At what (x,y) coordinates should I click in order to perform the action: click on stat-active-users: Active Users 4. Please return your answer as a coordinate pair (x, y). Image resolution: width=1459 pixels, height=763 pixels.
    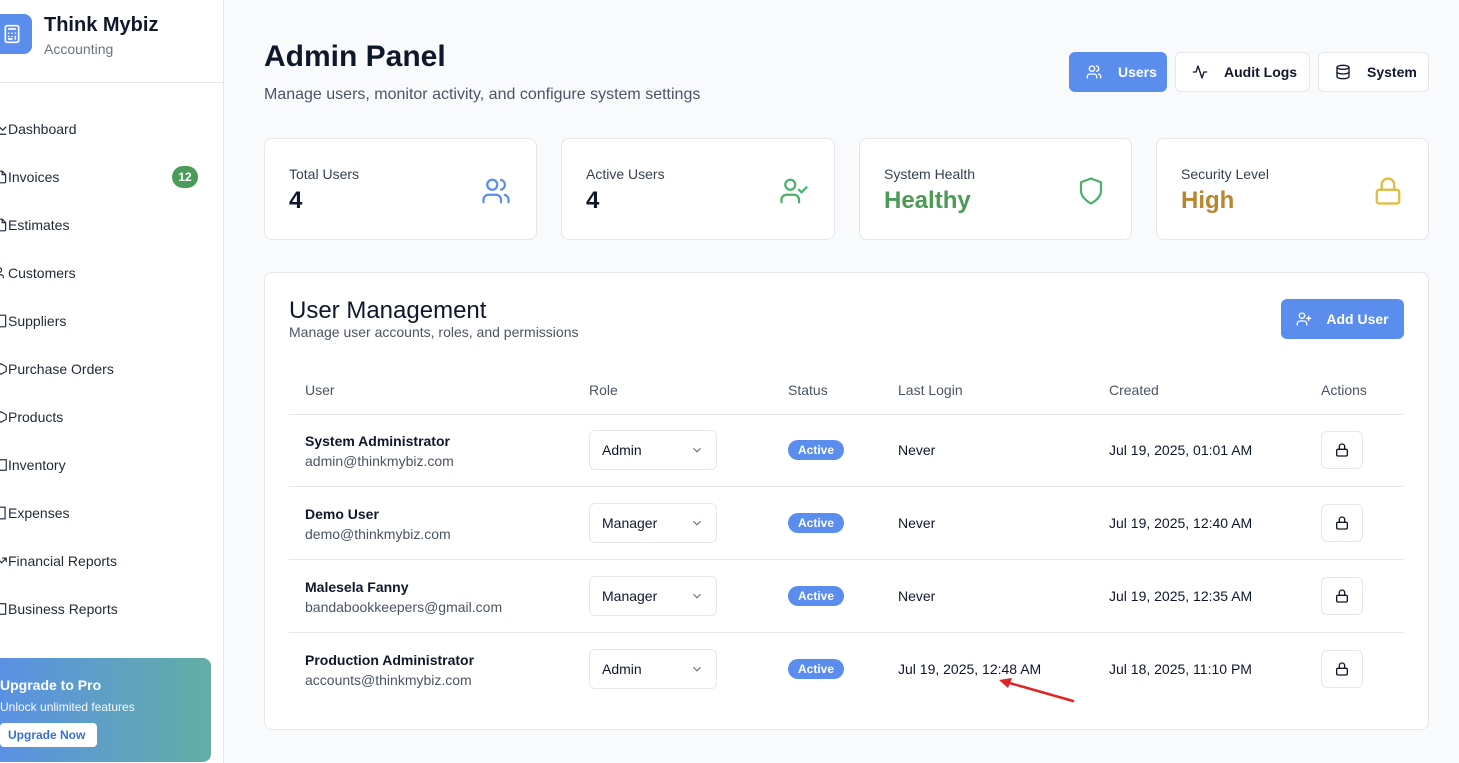
    Looking at the image, I should click on (698, 189).